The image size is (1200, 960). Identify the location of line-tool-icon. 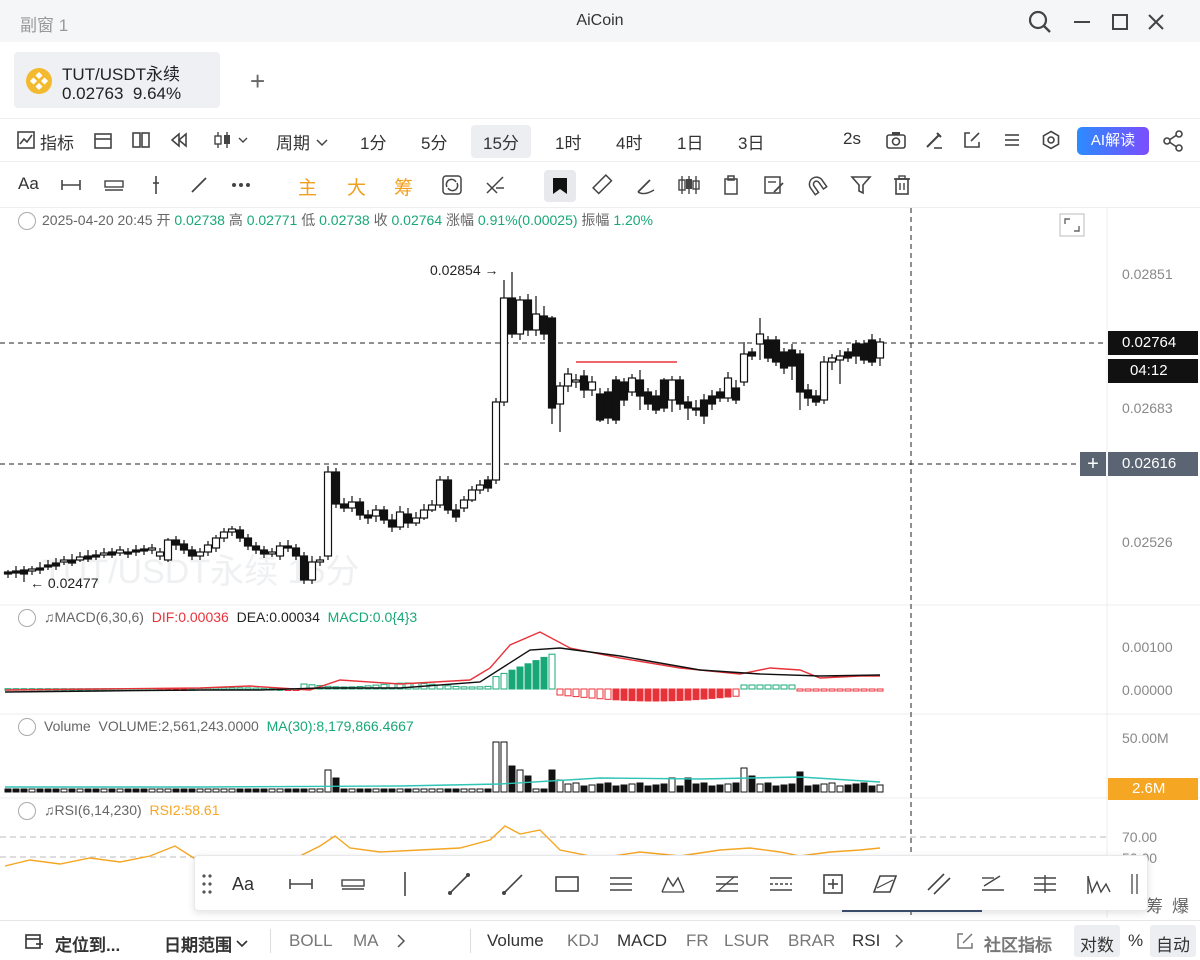
(459, 884).